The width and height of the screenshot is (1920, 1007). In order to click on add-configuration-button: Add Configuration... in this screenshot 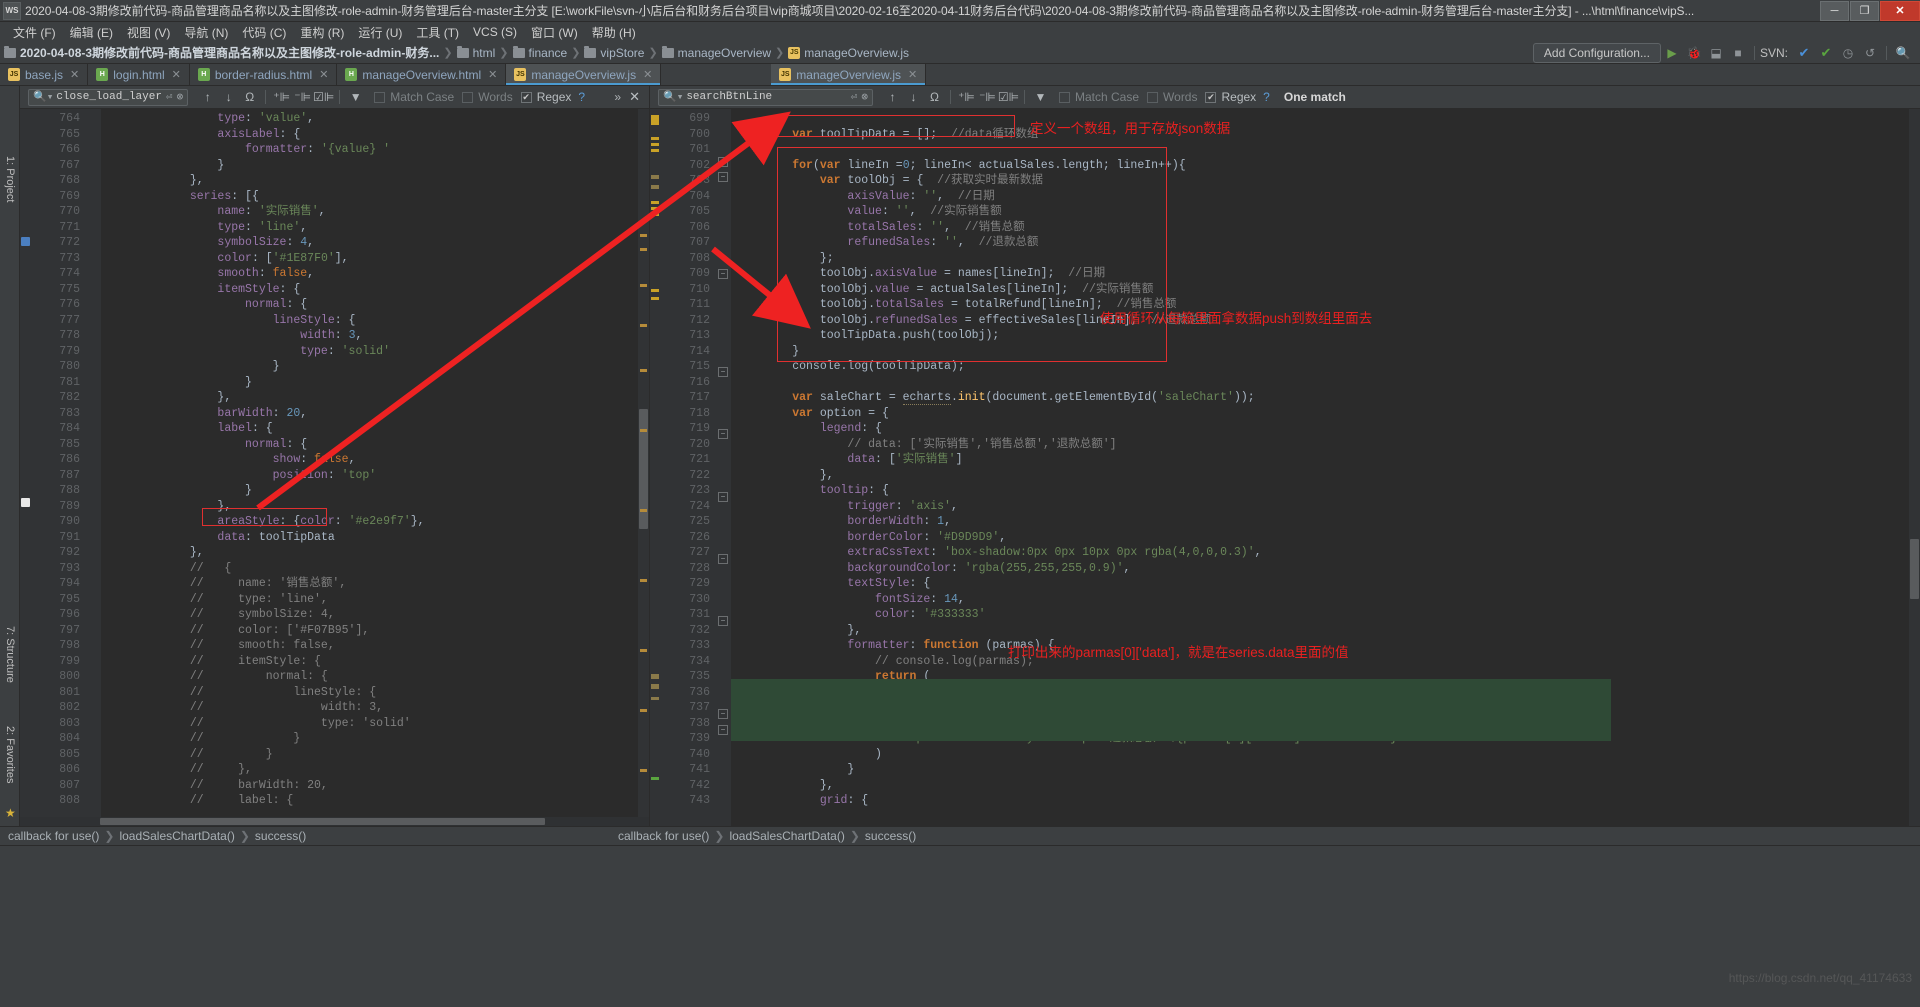, I will do `click(1596, 52)`.